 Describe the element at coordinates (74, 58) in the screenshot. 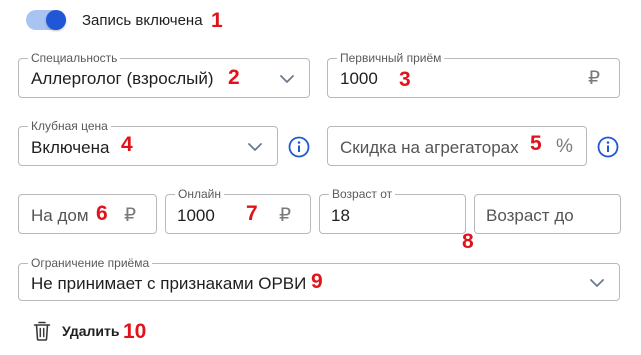

I see `specialty-label: Специальность` at that location.